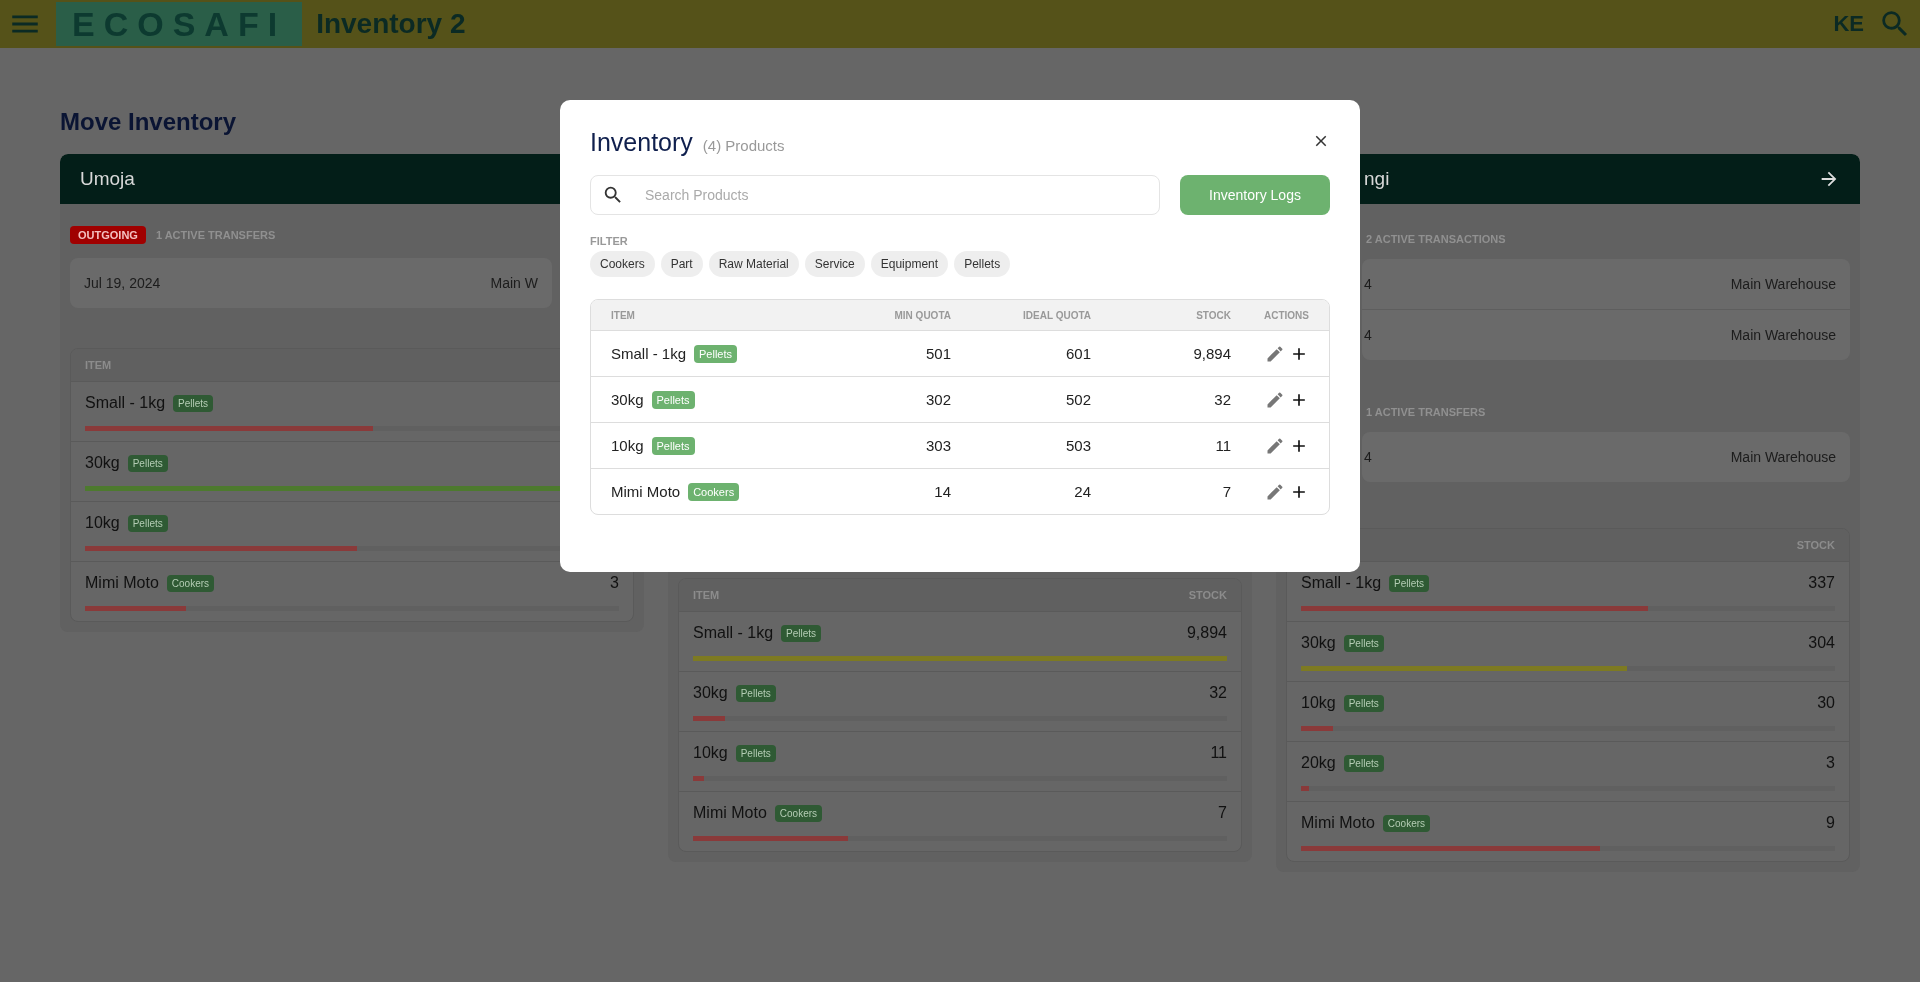  I want to click on filter-label: FILTER, so click(609, 241).